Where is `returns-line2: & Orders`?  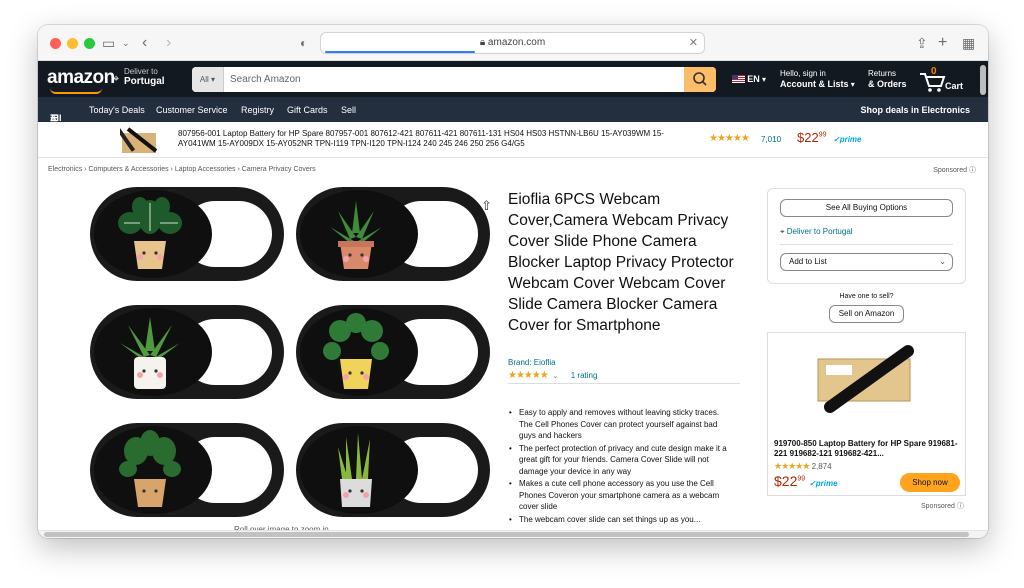
returns-line2: & Orders is located at coordinates (887, 84).